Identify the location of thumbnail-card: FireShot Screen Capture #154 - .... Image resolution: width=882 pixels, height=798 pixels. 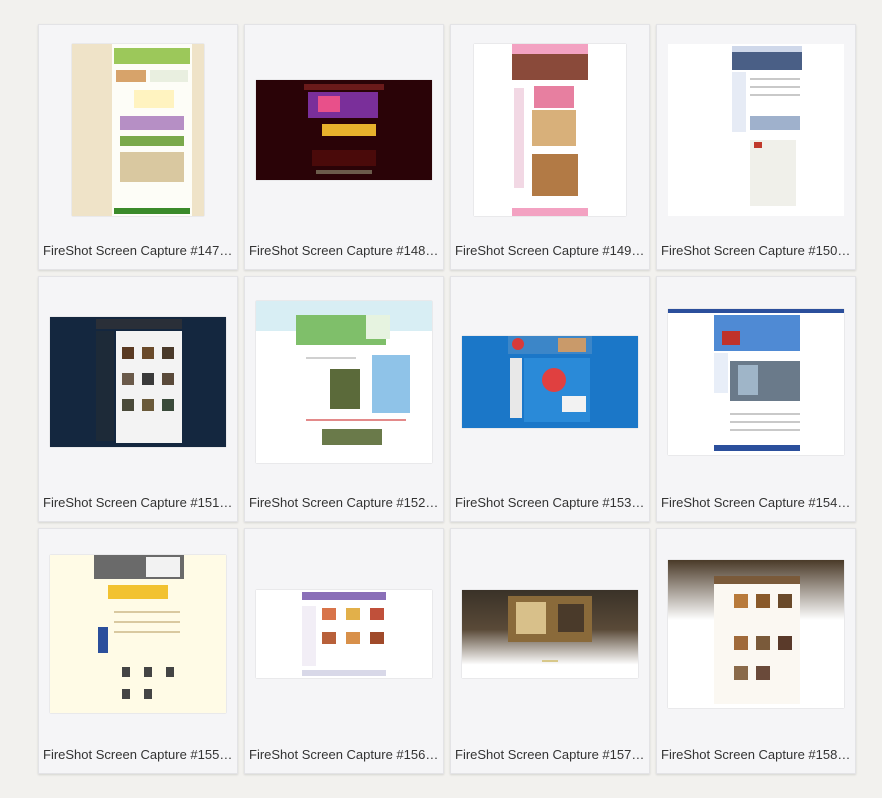
(756, 399).